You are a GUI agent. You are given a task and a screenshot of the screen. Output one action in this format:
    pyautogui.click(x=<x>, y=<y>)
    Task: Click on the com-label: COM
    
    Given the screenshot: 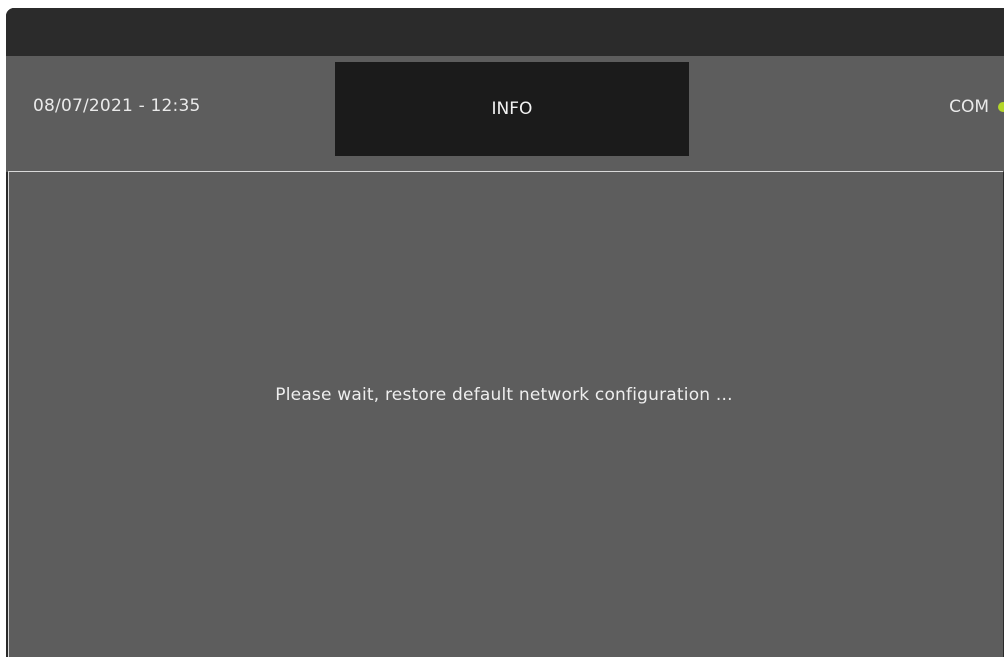 What is the action you would take?
    pyautogui.click(x=969, y=107)
    